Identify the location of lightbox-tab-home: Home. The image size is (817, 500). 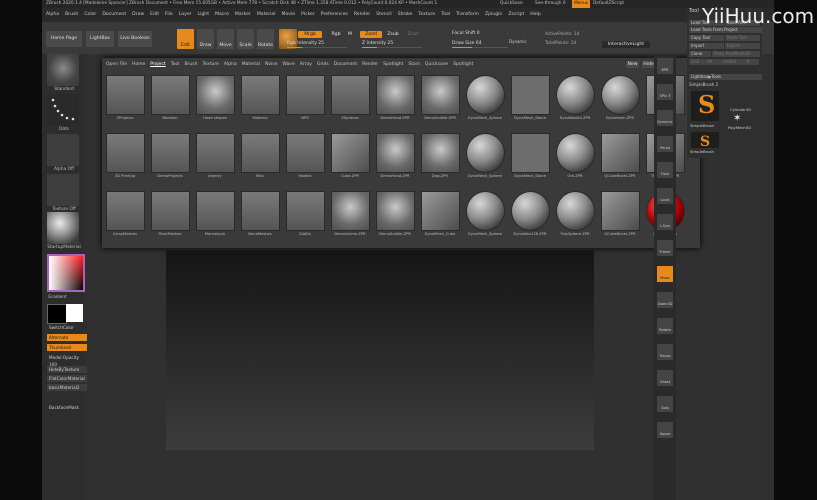
(138, 64).